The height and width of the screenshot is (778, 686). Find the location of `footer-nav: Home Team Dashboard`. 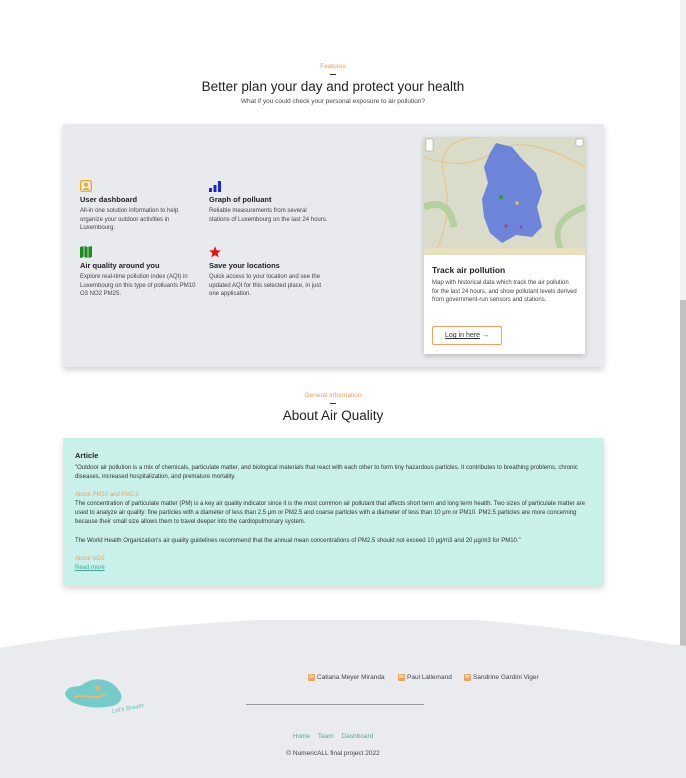

footer-nav: Home Team Dashboard is located at coordinates (333, 736).